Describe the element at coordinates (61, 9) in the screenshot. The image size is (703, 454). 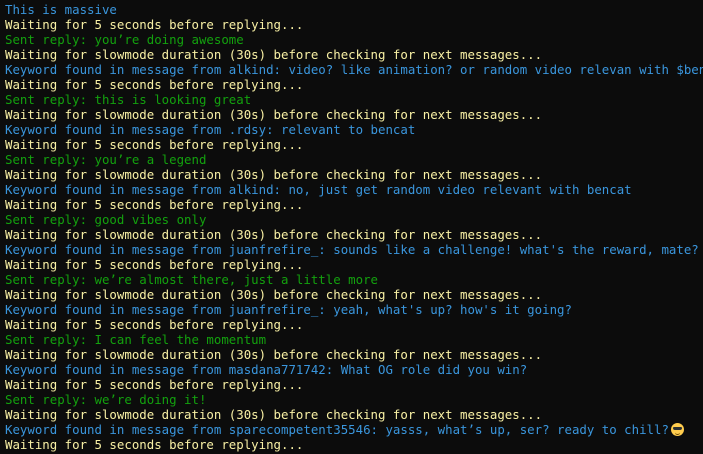
I see `log-line: This is massive` at that location.